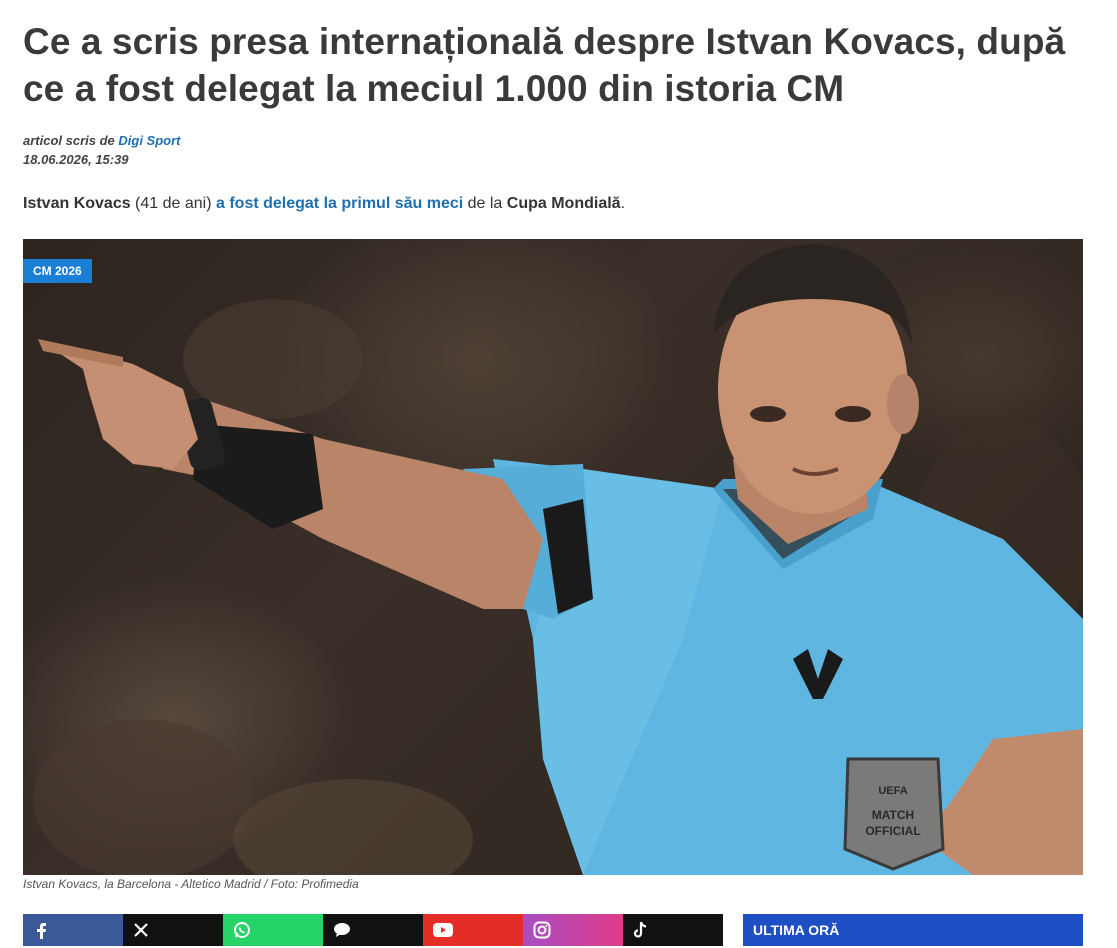  What do you see at coordinates (913, 930) in the screenshot?
I see `ultima-ora-header: ULTIMA ORĂ` at bounding box center [913, 930].